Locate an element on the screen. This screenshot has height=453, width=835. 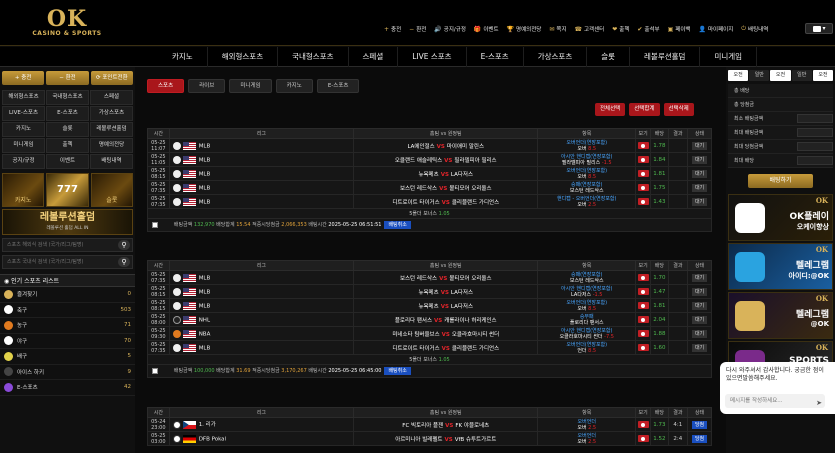
action-button-0: 전체선택 is located at coordinates (610, 109).